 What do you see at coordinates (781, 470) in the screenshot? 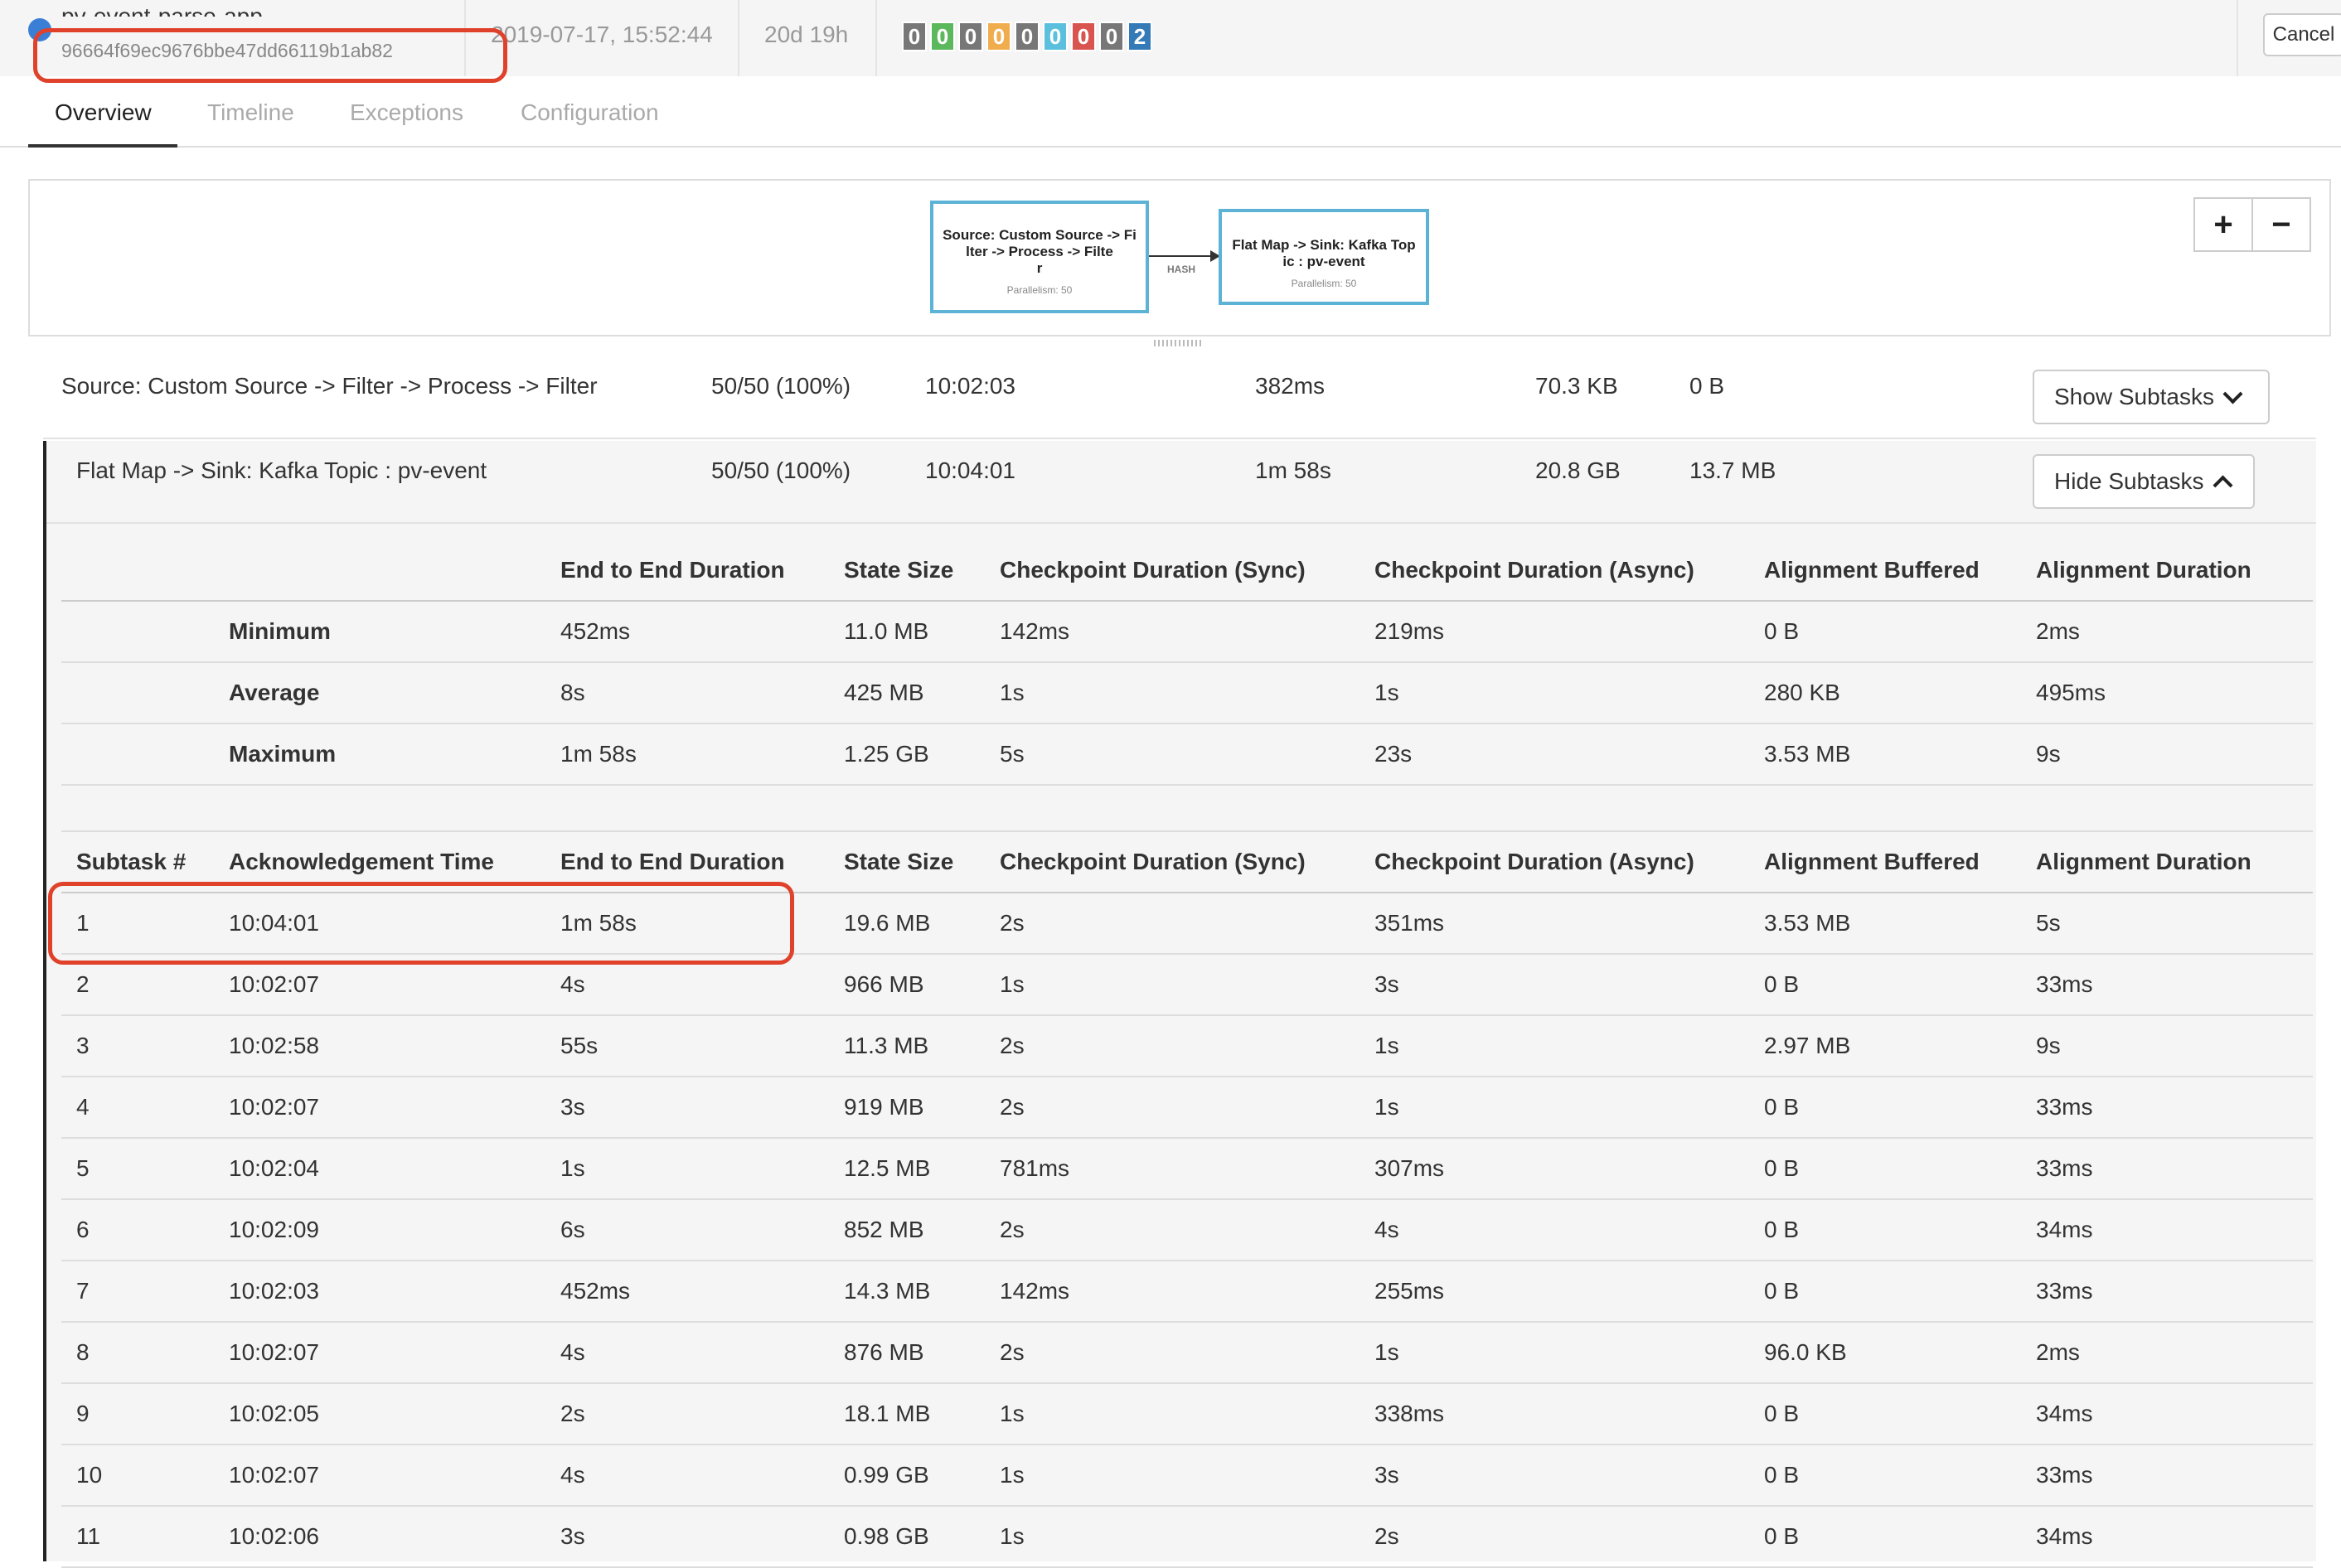
I see `vertex-acknowledged: 50/50 (100%)` at bounding box center [781, 470].